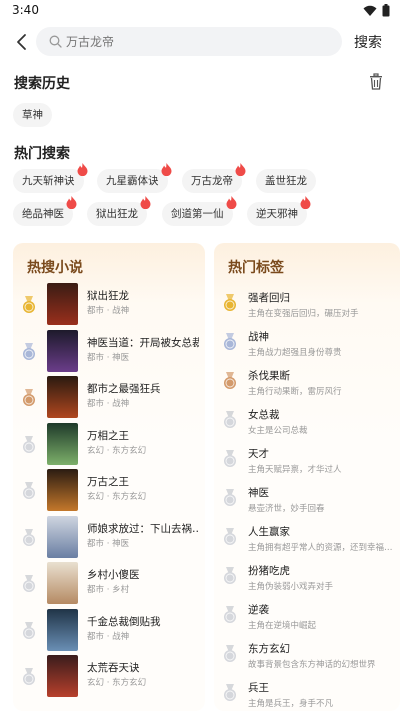 This screenshot has width=400, height=711. What do you see at coordinates (214, 178) in the screenshot?
I see `hot-search-chip: 万古龙帝` at bounding box center [214, 178].